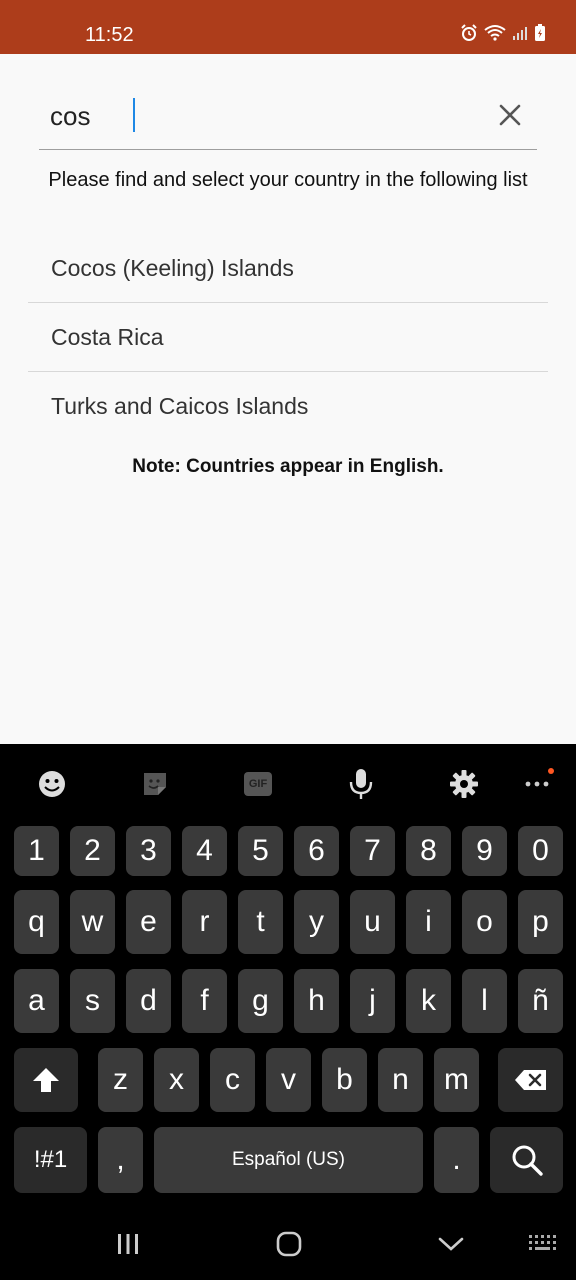 The image size is (576, 1280). Describe the element at coordinates (260, 851) in the screenshot. I see `key-5: 5` at that location.